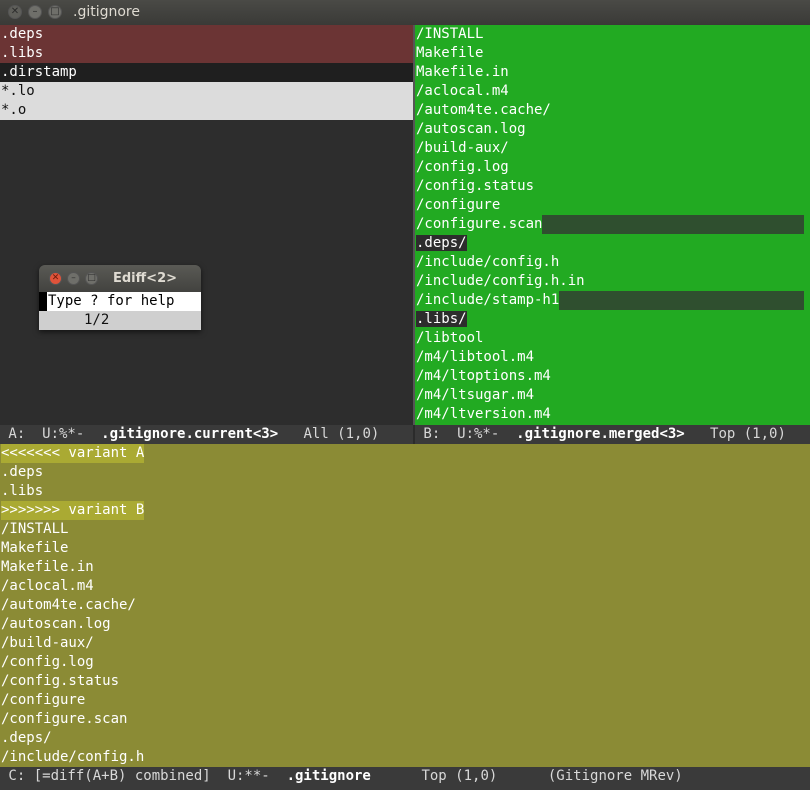  What do you see at coordinates (600, 434) in the screenshot?
I see `modeline-b-buffer: .gitignore.merged<3>` at bounding box center [600, 434].